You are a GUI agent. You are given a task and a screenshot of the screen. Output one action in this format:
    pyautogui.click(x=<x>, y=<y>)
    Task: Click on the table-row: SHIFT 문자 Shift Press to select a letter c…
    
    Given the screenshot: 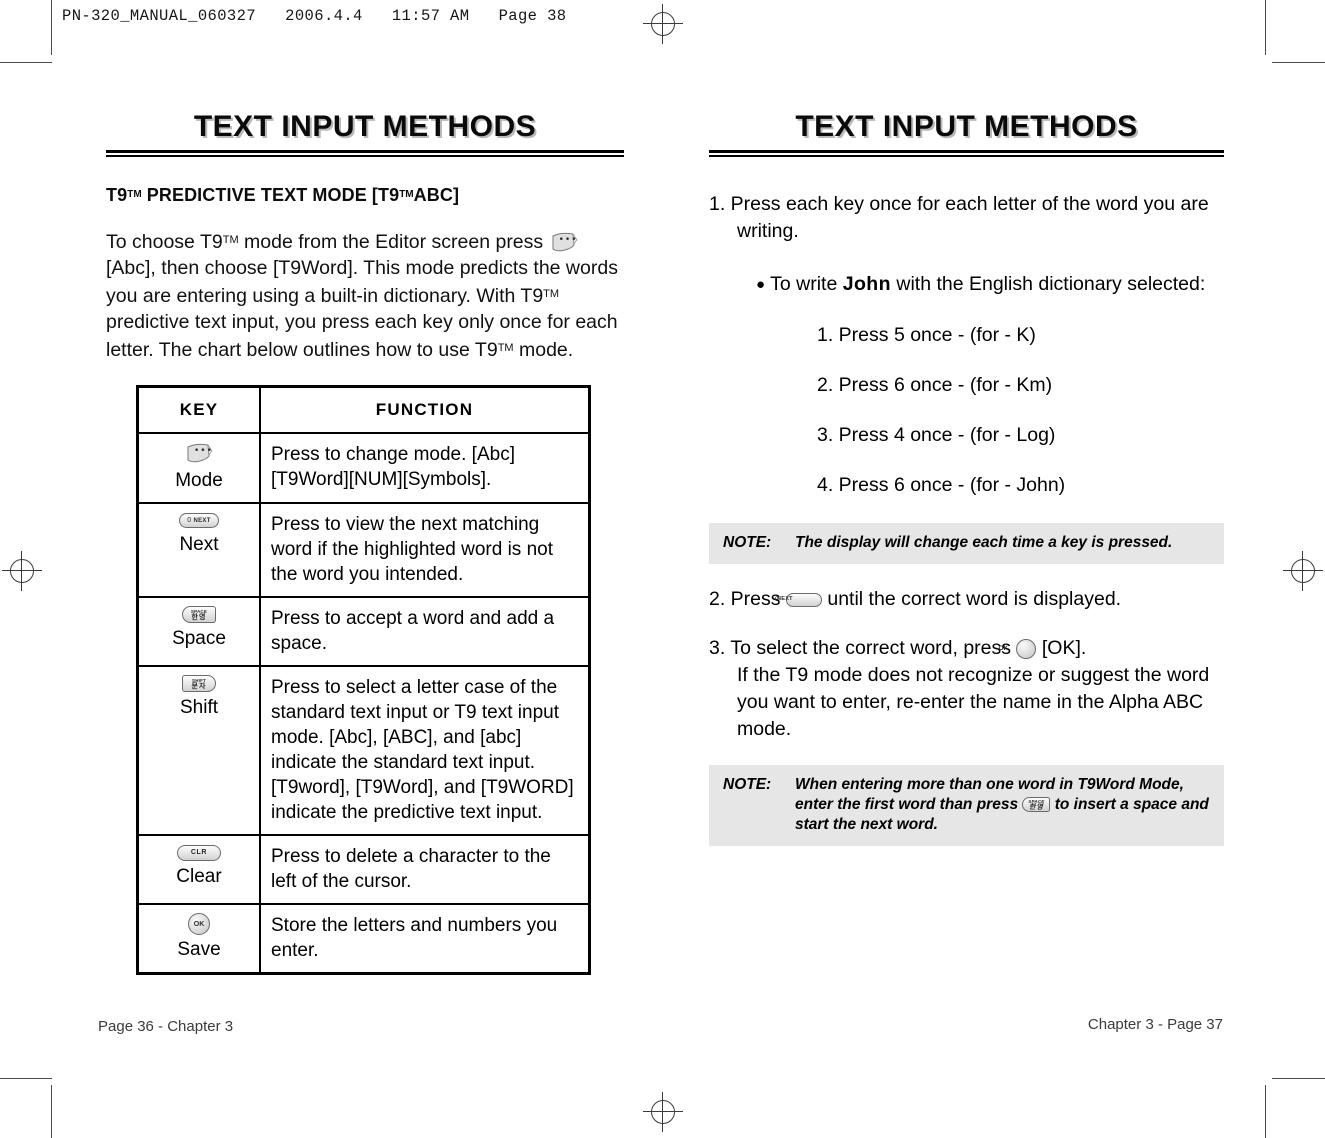 What is the action you would take?
    pyautogui.click(x=363, y=750)
    